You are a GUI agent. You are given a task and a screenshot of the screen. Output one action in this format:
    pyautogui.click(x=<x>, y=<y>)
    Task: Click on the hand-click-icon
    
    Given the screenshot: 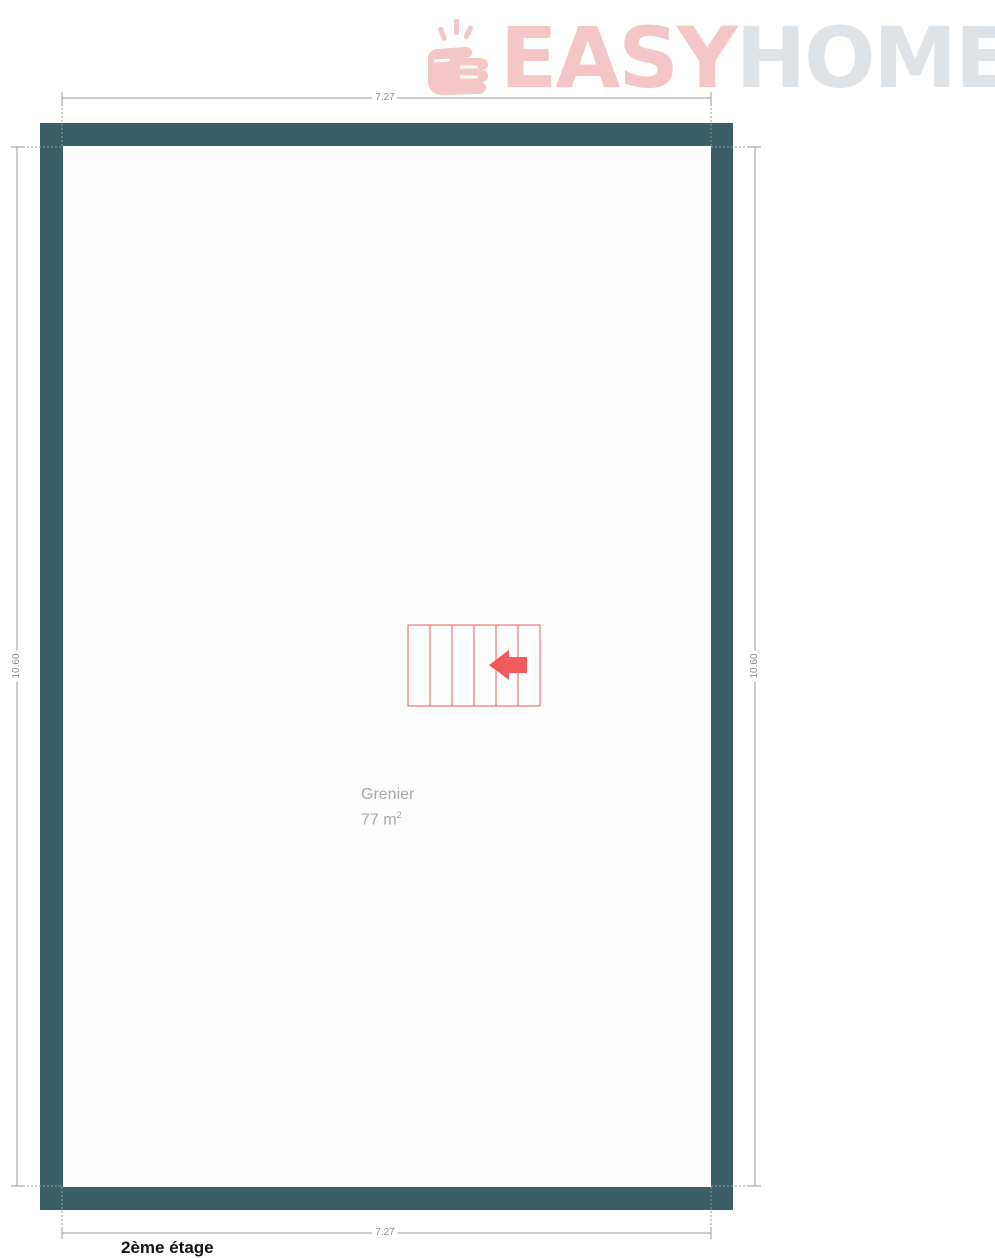 What is the action you would take?
    pyautogui.click(x=460, y=58)
    